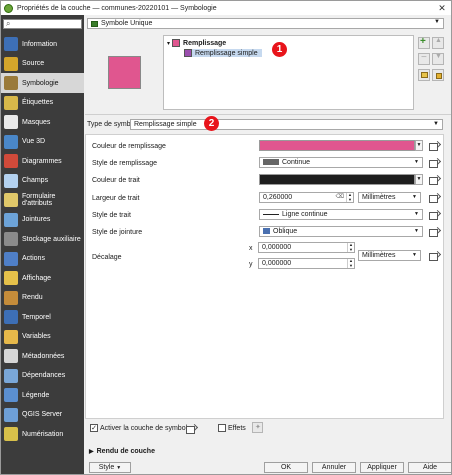 This screenshot has height=475, width=452. What do you see at coordinates (11, 63) in the screenshot?
I see `source-icon` at bounding box center [11, 63].